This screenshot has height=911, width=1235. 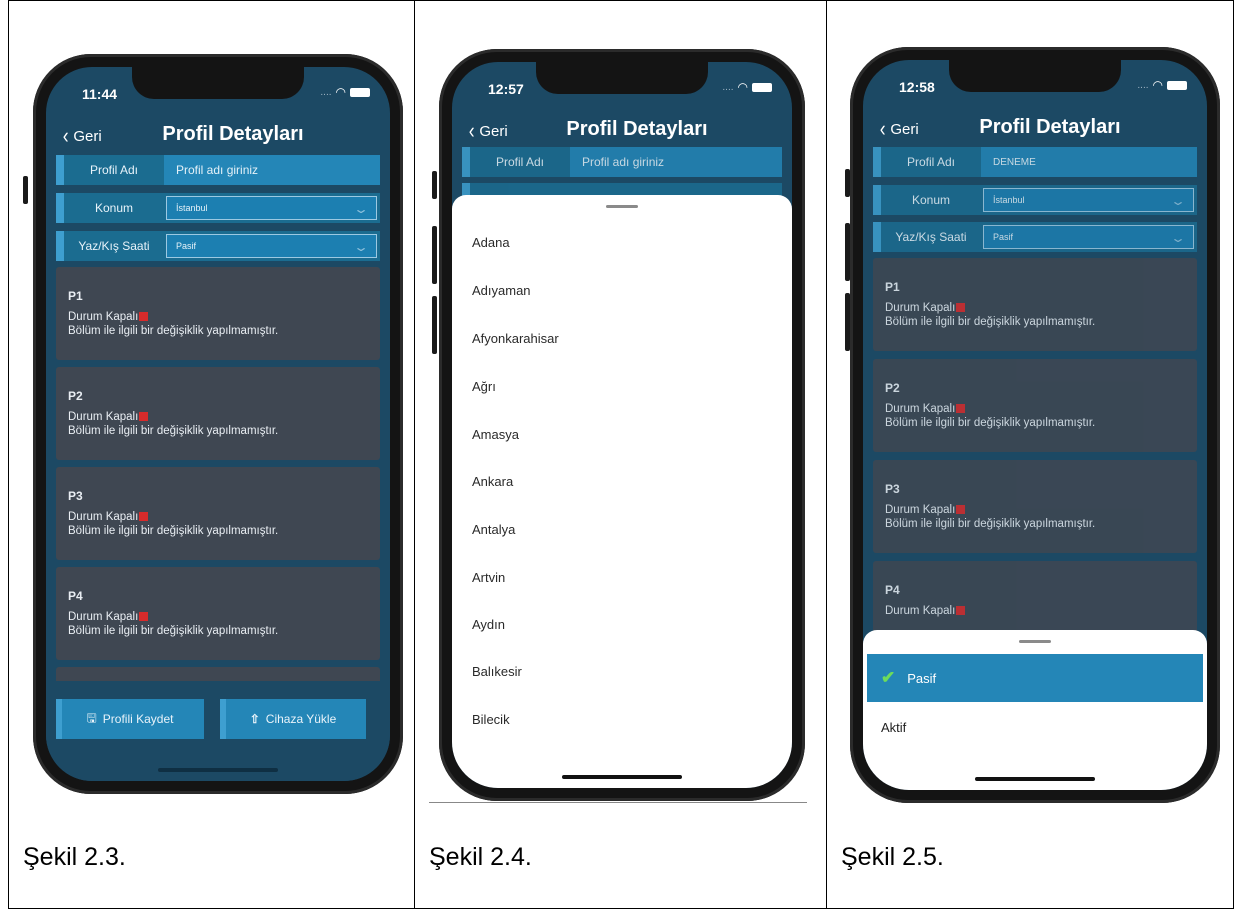 I want to click on home-indicator, so click(x=1035, y=779).